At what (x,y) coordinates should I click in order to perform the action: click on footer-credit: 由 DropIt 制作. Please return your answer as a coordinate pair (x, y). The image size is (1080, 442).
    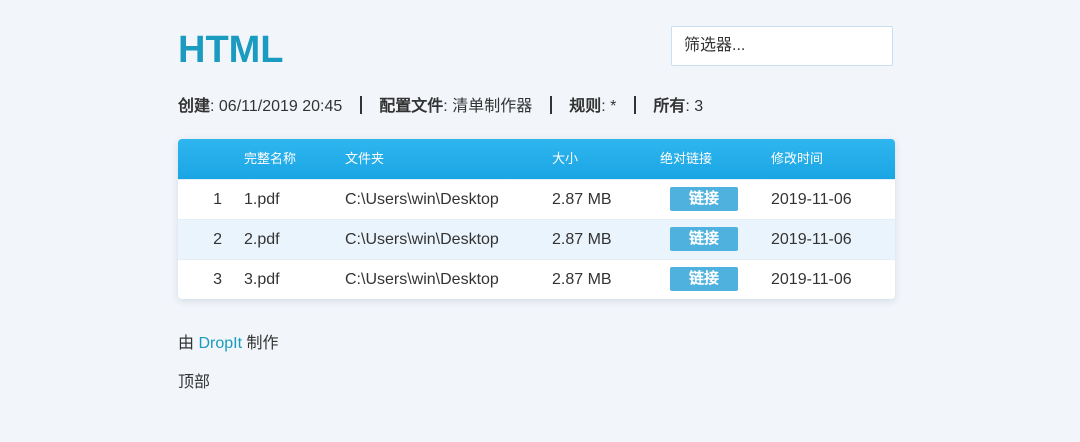
    Looking at the image, I should click on (228, 344).